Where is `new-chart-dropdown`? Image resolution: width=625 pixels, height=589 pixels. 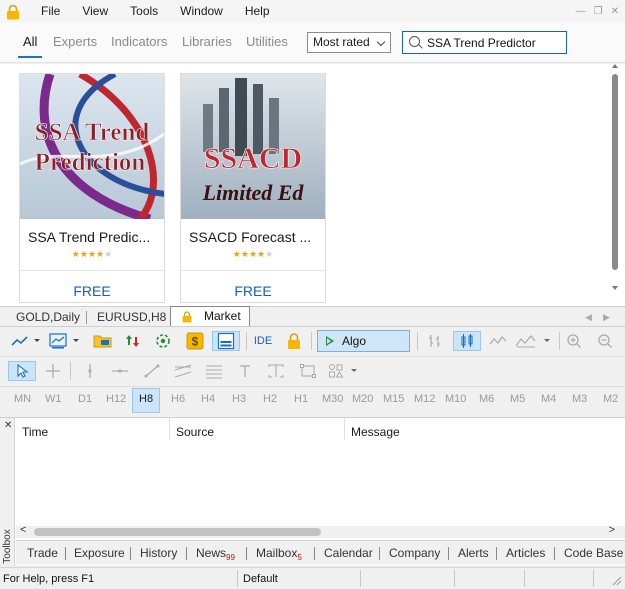 new-chart-dropdown is located at coordinates (66, 341).